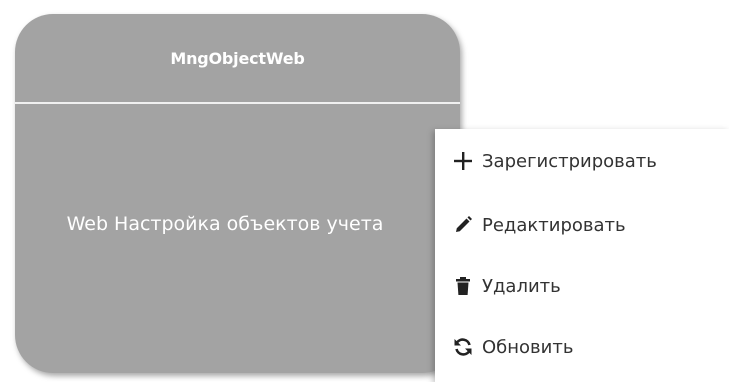 Image resolution: width=729 pixels, height=382 pixels. Describe the element at coordinates (582, 286) in the screenshot. I see `menu-item-delete: Удалить` at that location.